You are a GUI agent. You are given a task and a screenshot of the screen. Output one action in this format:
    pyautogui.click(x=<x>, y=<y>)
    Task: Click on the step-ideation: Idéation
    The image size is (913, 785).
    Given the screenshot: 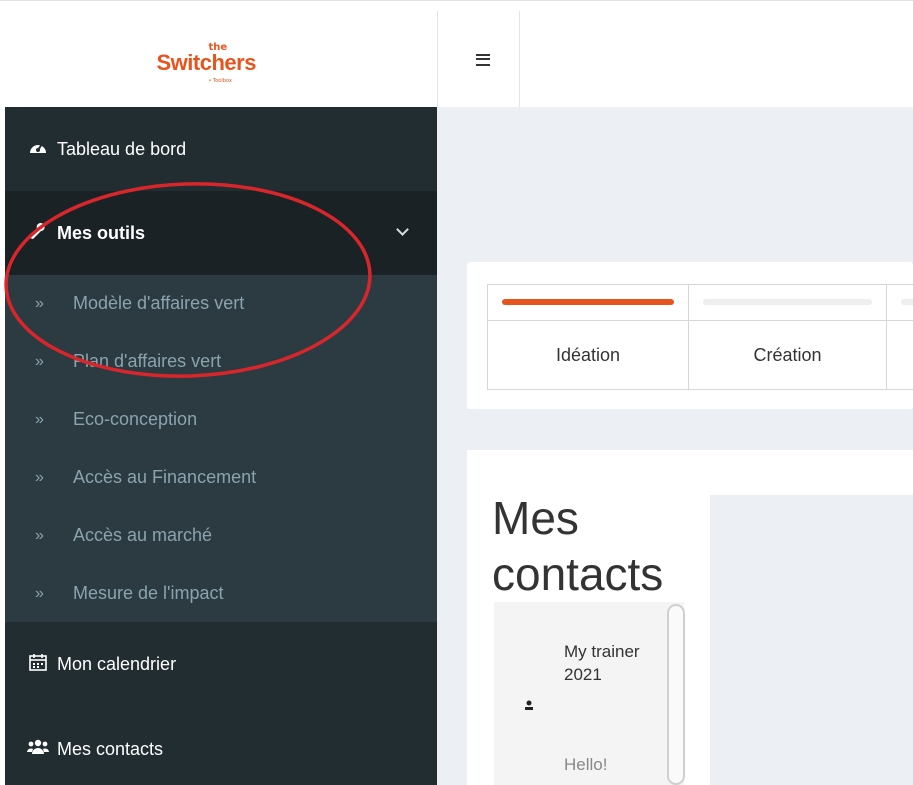 What is the action you would take?
    pyautogui.click(x=588, y=337)
    